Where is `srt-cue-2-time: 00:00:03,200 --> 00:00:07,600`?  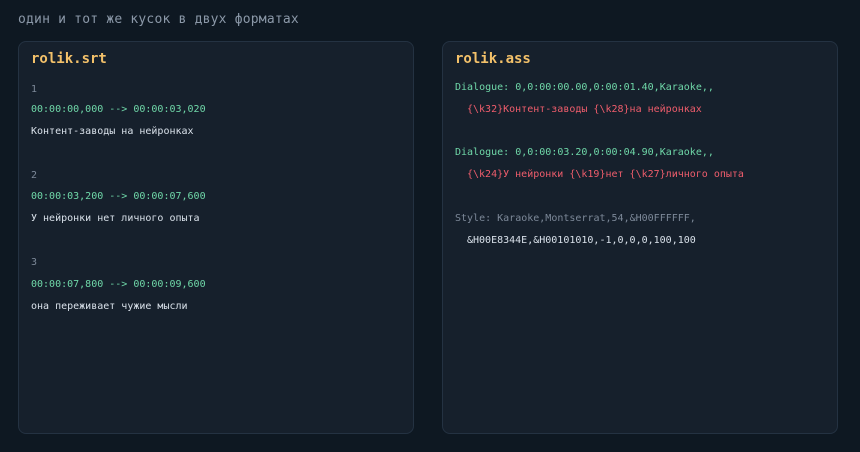
srt-cue-2-time: 00:00:03,200 --> 00:00:07,600 is located at coordinates (118, 196).